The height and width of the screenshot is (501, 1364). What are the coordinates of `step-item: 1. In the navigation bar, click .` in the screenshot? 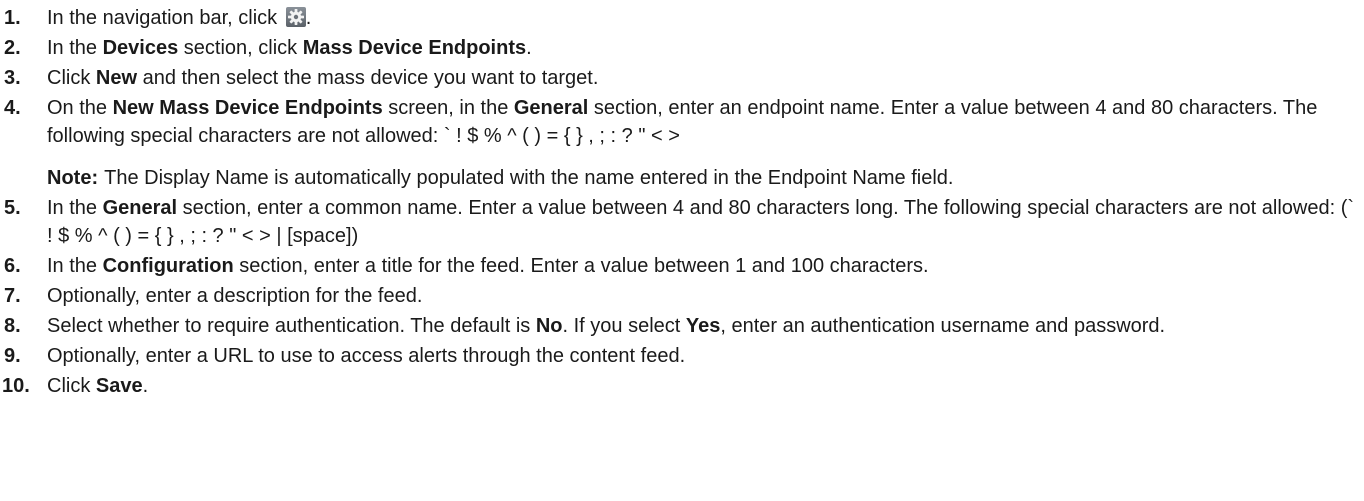 It's located at (682, 18).